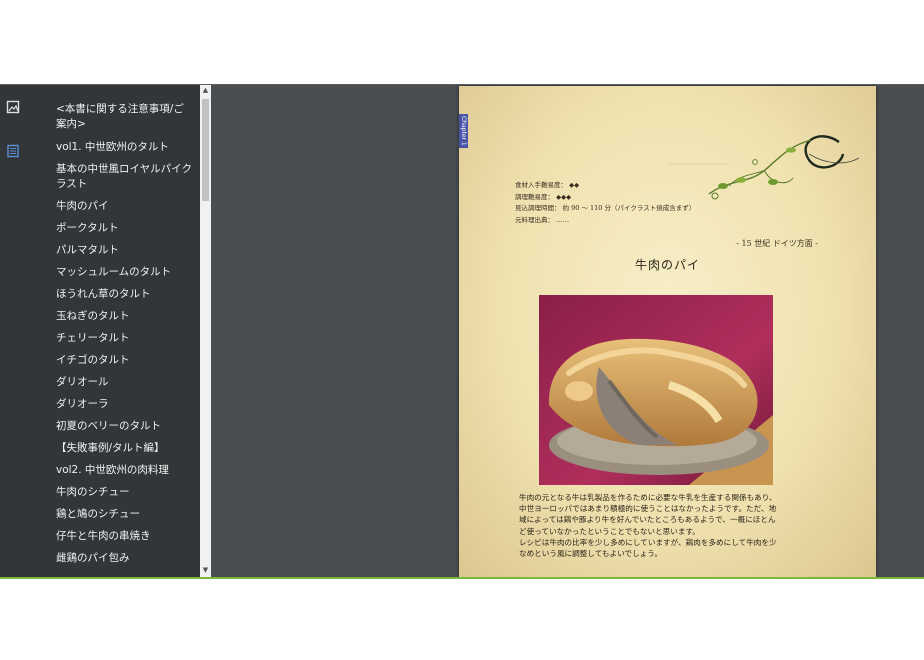 The height and width of the screenshot is (660, 924). What do you see at coordinates (113, 147) in the screenshot?
I see `toc-item: vol1. 中世欧州のタルト` at bounding box center [113, 147].